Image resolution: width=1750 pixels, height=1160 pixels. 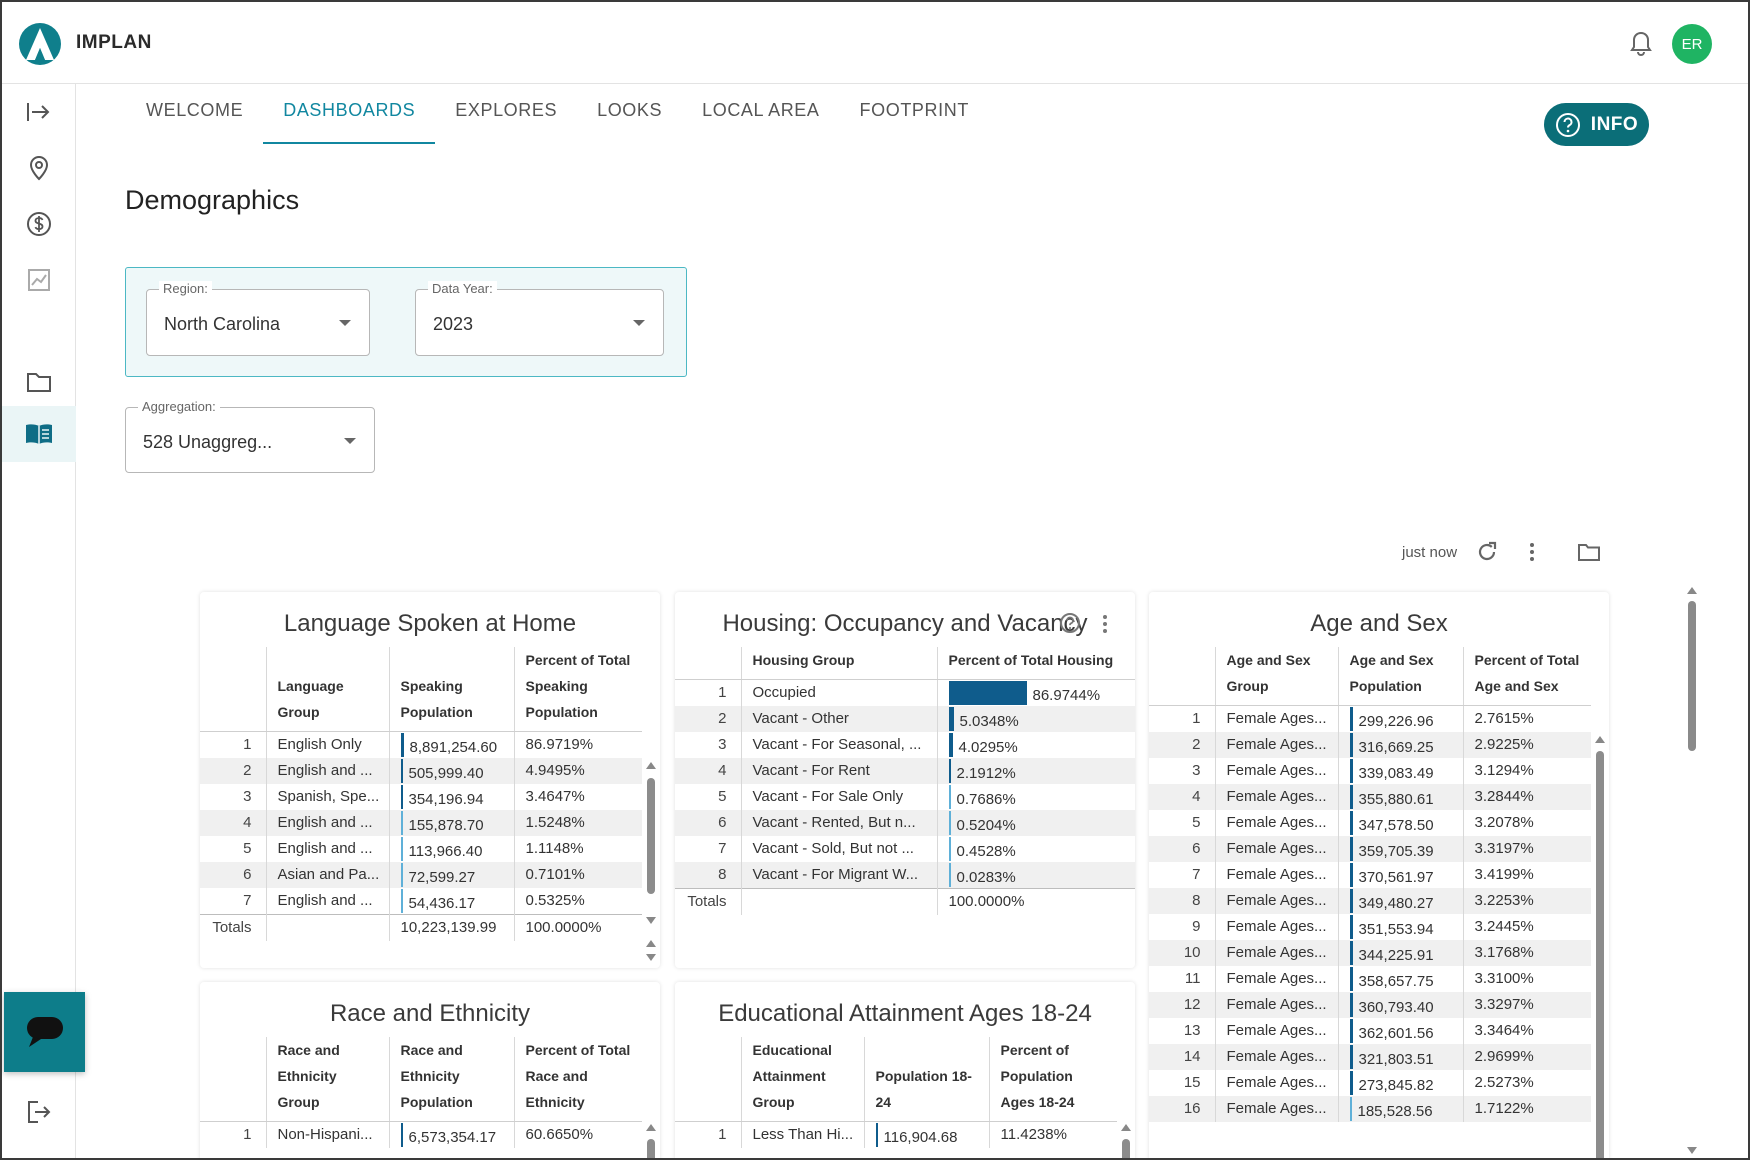 What do you see at coordinates (1370, 1109) in the screenshot?
I see `table-row: 16 Female Ages... 185,528.56 1.7122%` at bounding box center [1370, 1109].